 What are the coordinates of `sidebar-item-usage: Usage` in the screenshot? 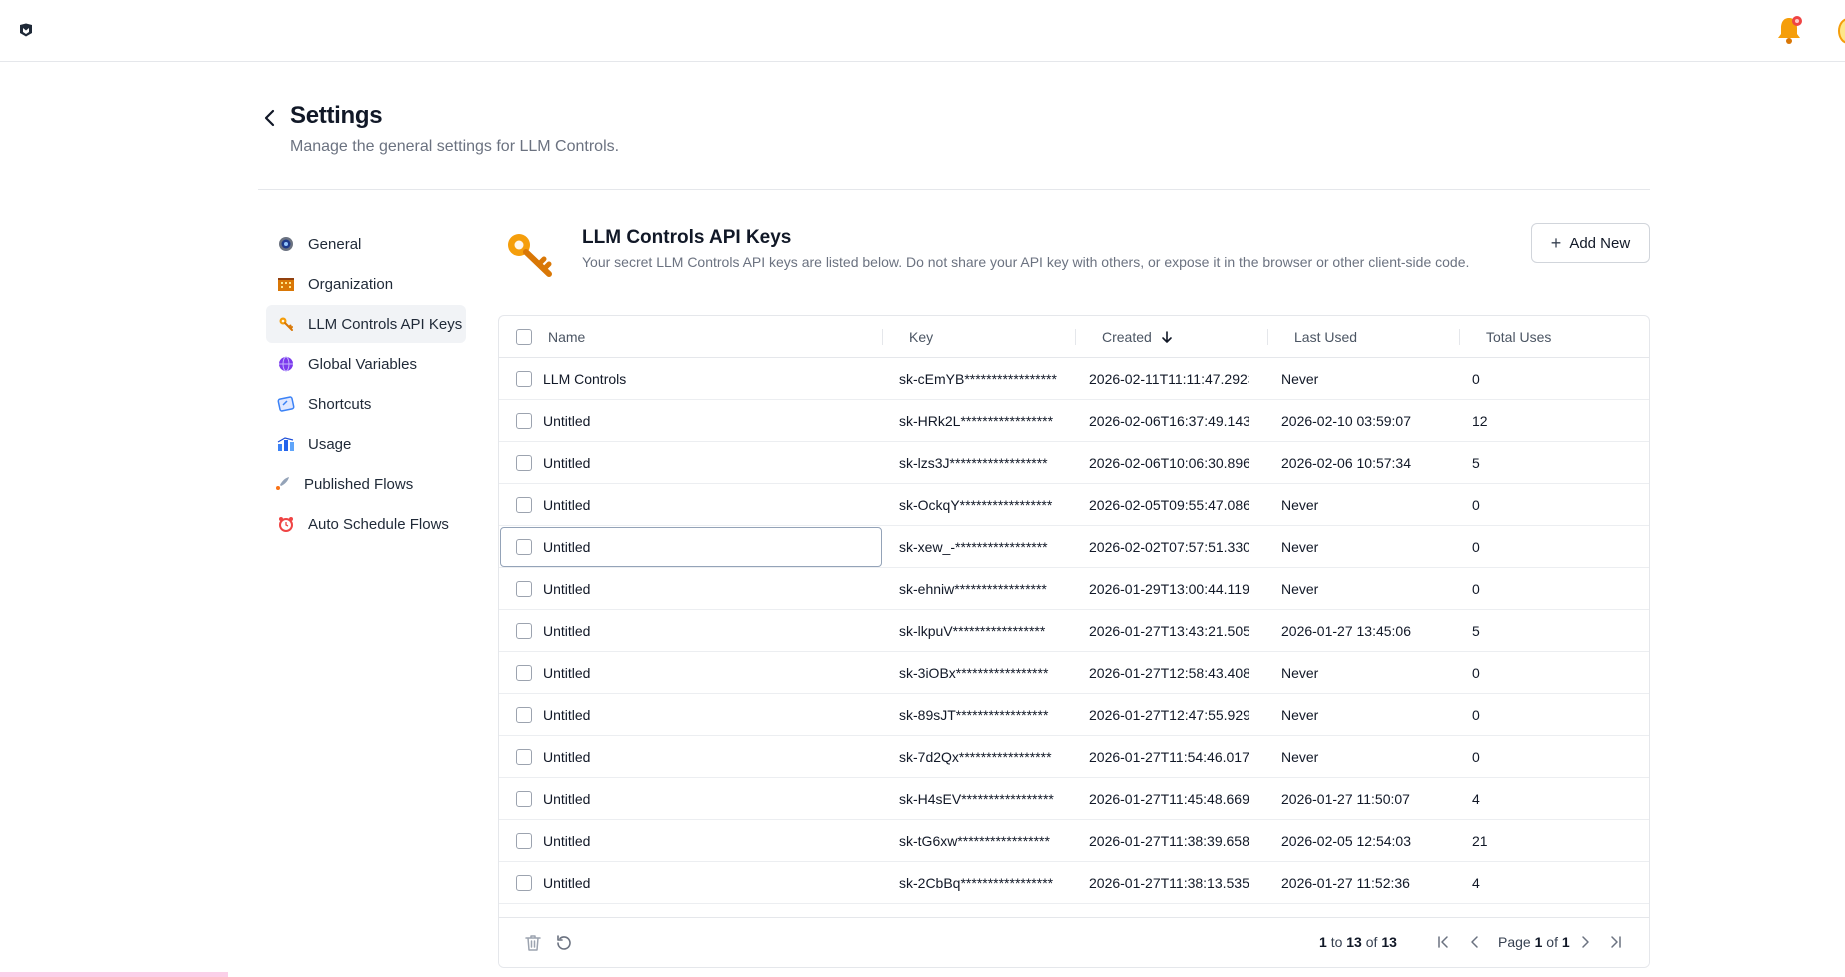 It's located at (366, 444).